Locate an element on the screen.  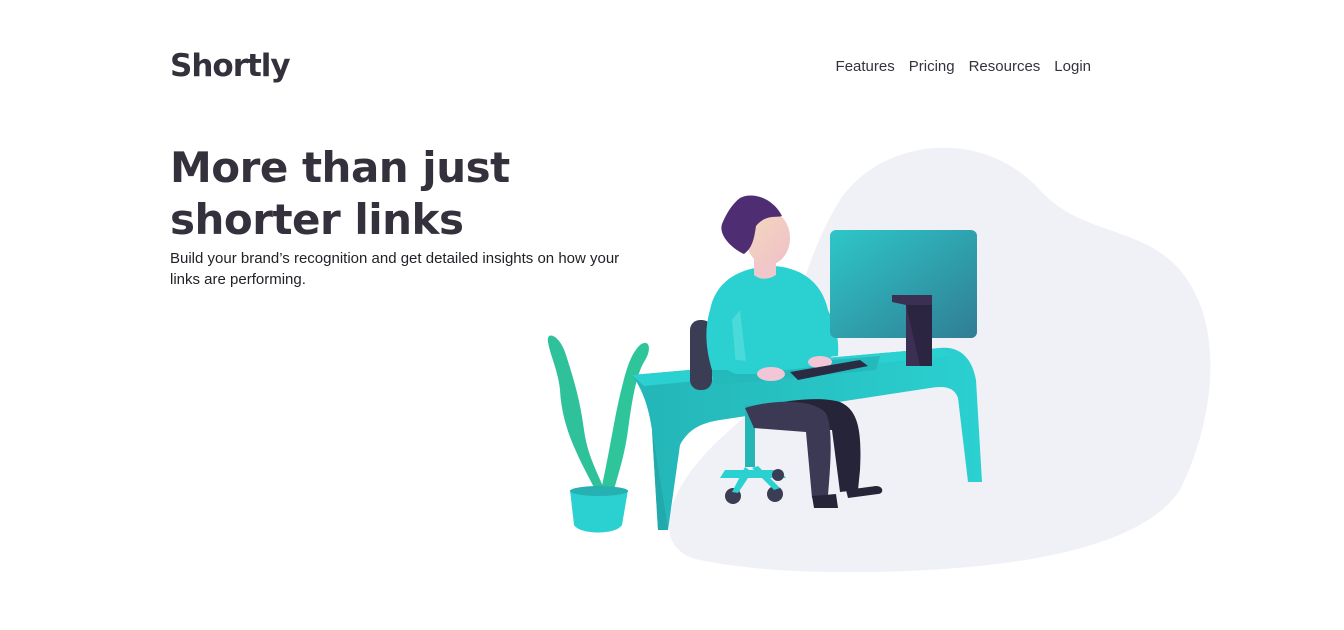
nav-item-resources: Resources is located at coordinates (1005, 66).